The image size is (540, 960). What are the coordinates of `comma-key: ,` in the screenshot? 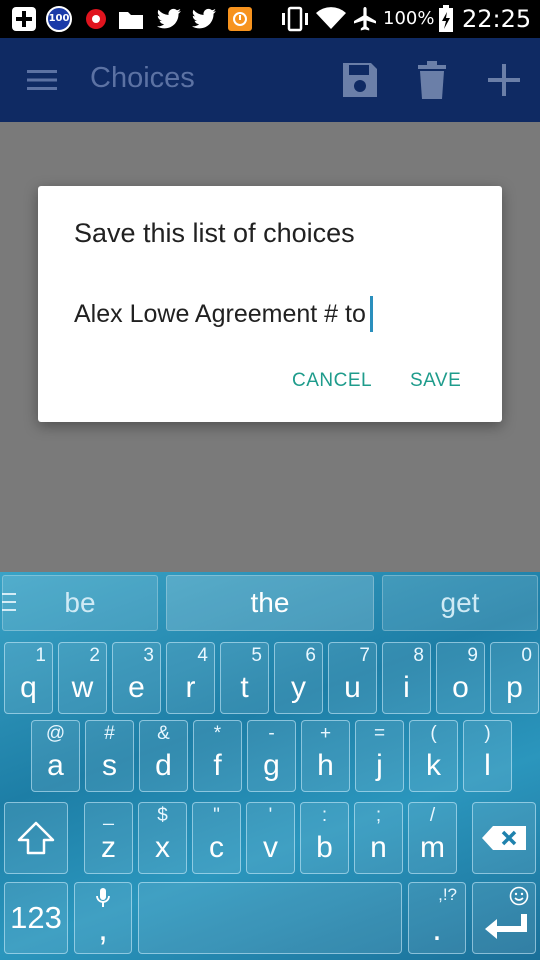 It's located at (103, 918).